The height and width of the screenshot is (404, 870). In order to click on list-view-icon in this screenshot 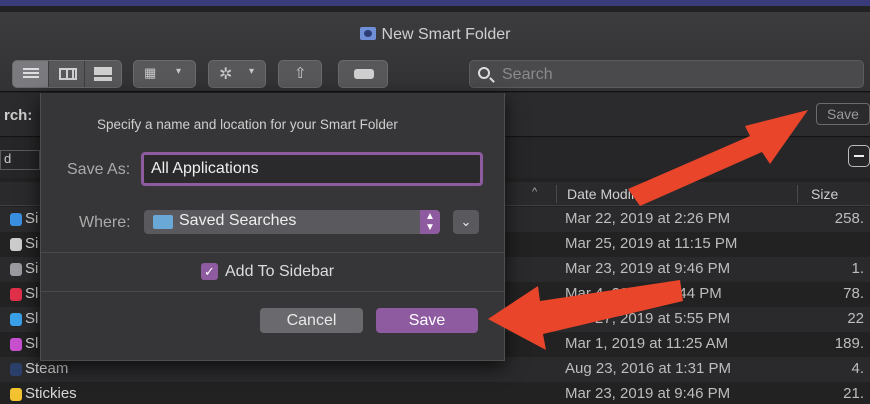, I will do `click(31, 74)`.